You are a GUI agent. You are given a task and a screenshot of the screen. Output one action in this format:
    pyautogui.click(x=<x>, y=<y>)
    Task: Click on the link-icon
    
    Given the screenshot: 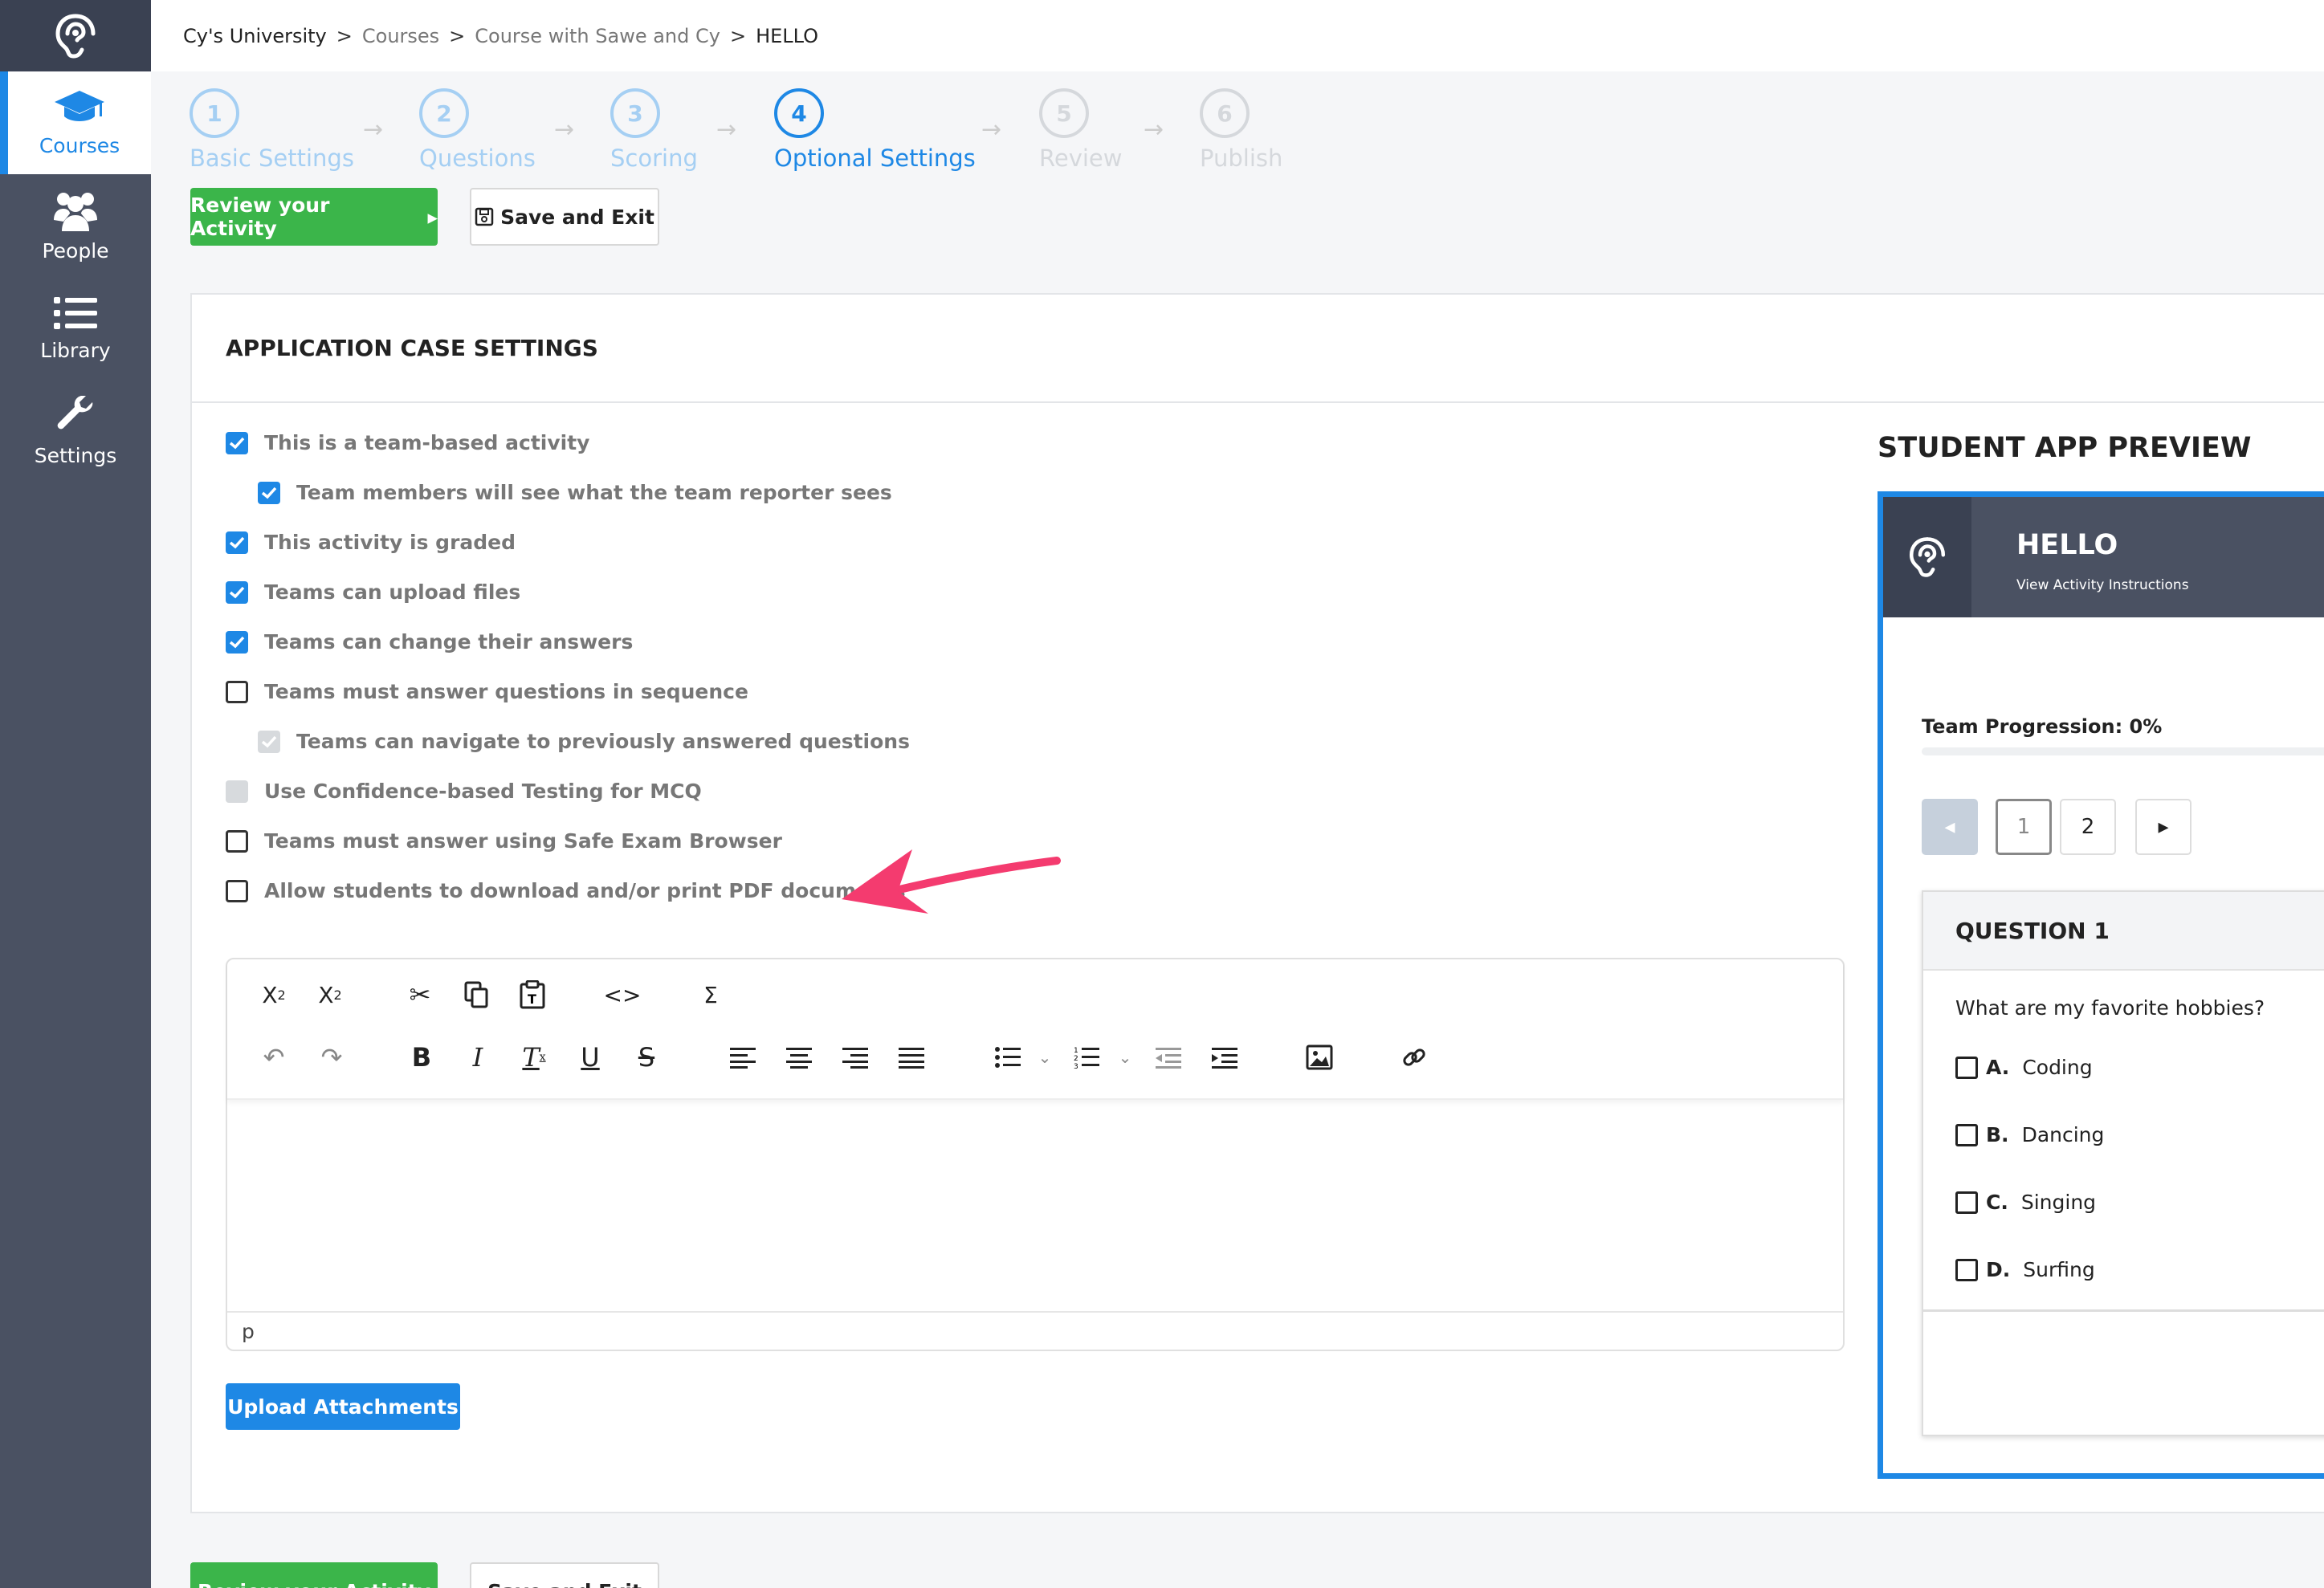 What is the action you would take?
    pyautogui.click(x=1414, y=1057)
    